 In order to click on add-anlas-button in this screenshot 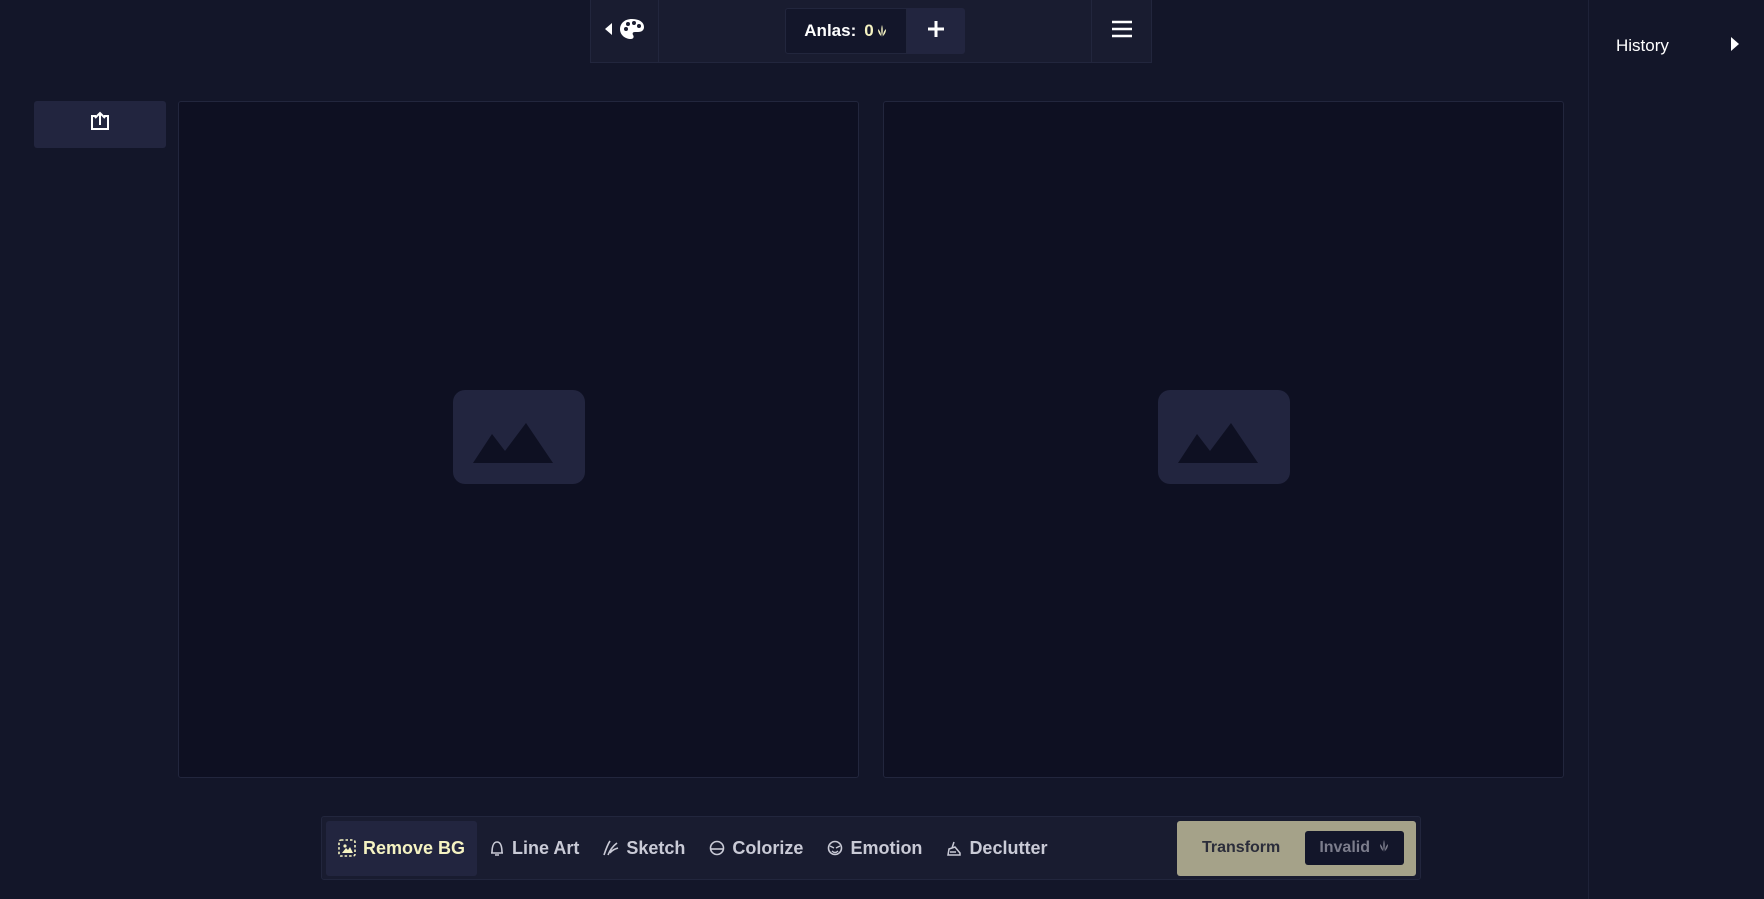, I will do `click(935, 31)`.